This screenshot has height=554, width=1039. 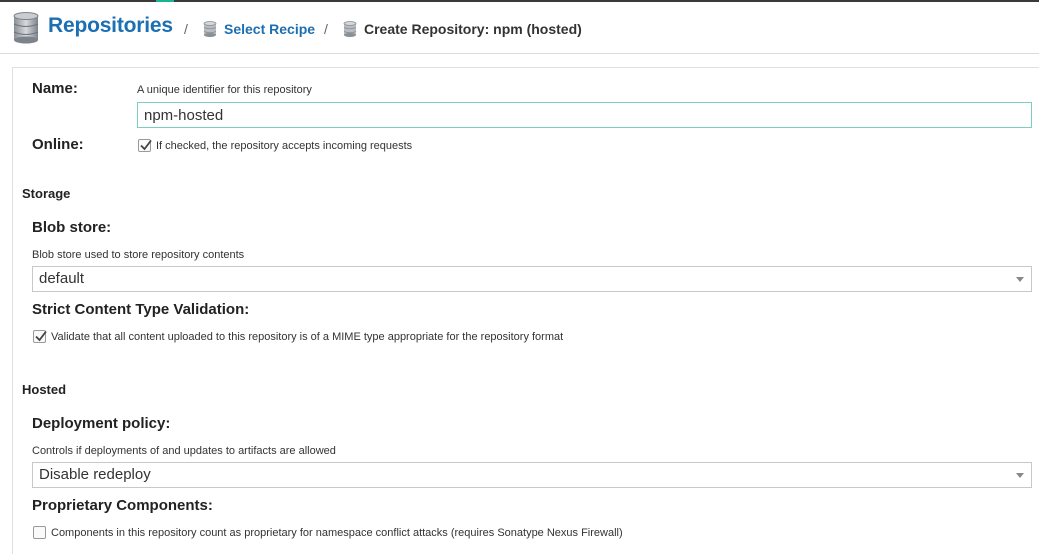 I want to click on name-input, so click(x=584, y=115).